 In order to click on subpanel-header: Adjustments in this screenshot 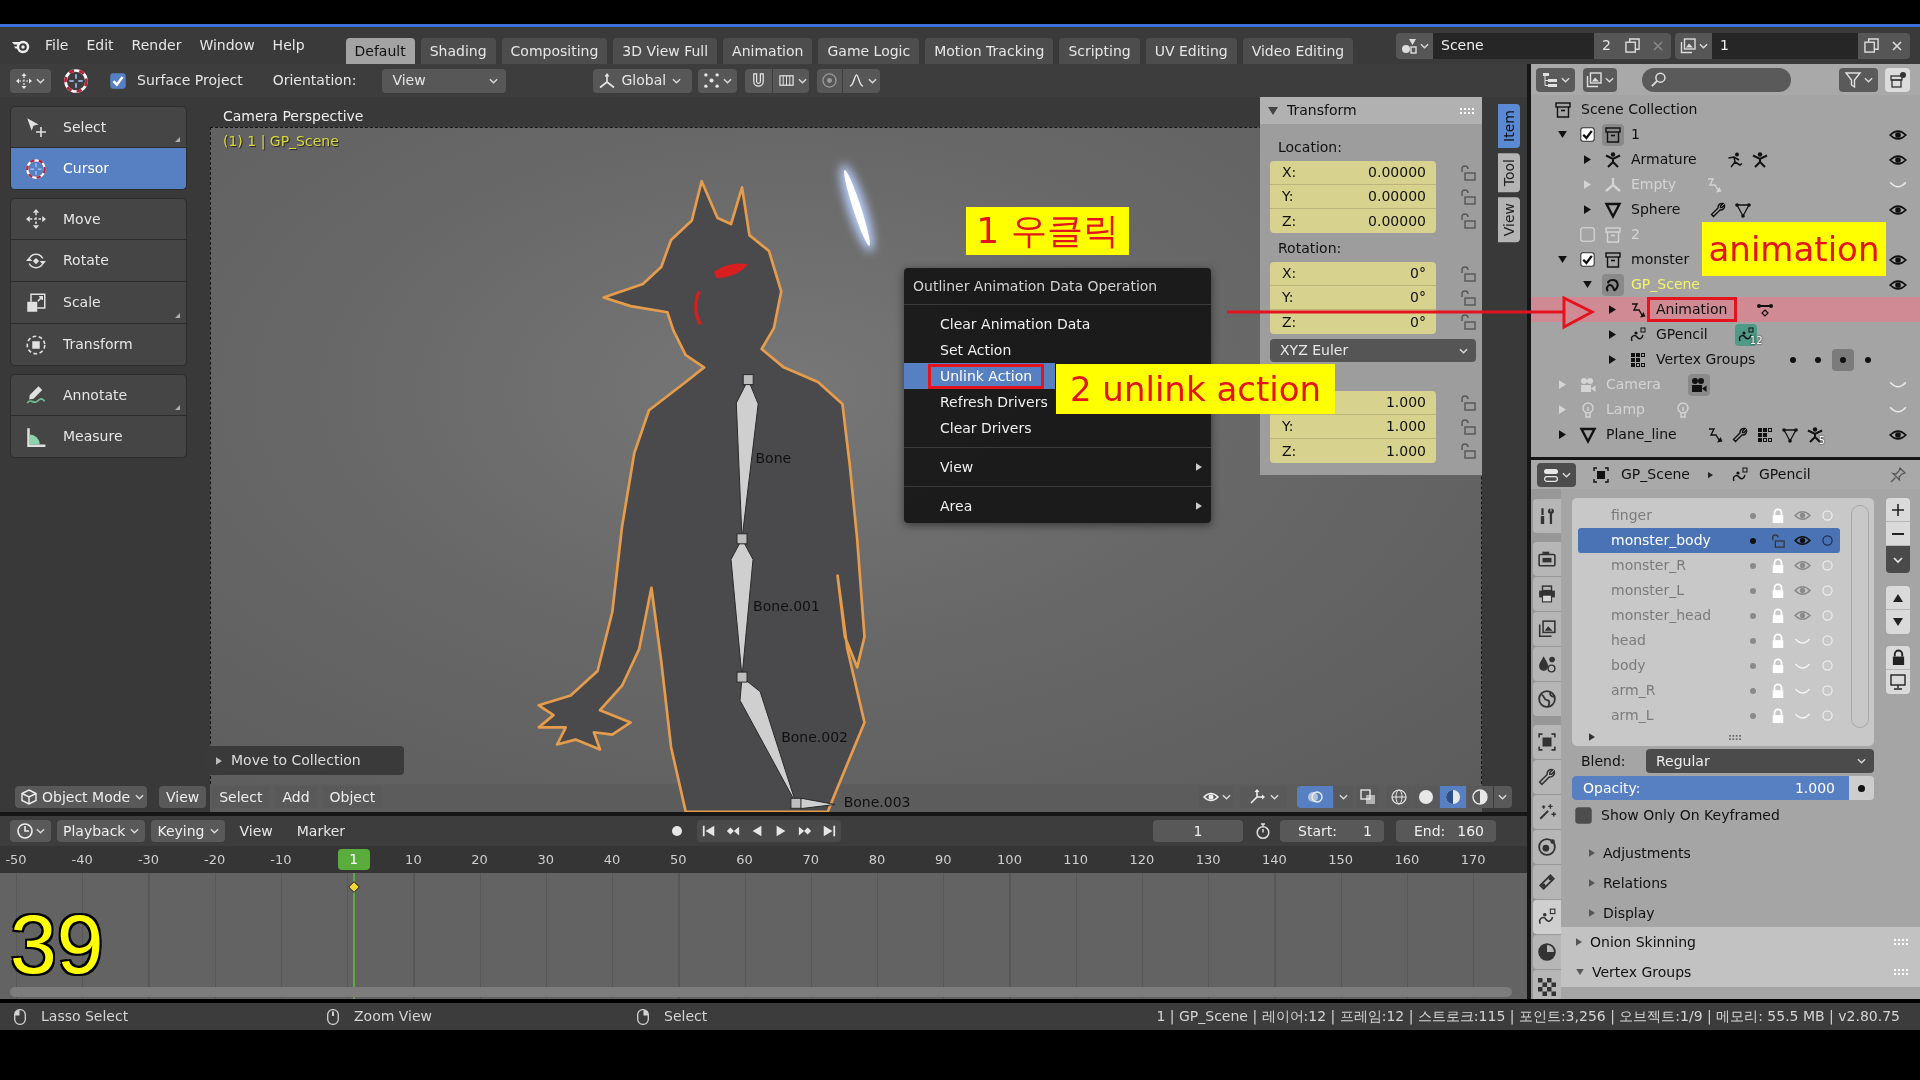, I will do `click(1741, 853)`.